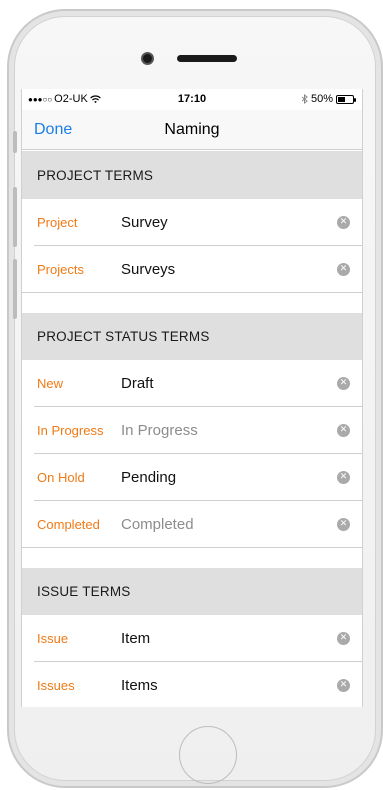  I want to click on volume-down-button, so click(15, 289).